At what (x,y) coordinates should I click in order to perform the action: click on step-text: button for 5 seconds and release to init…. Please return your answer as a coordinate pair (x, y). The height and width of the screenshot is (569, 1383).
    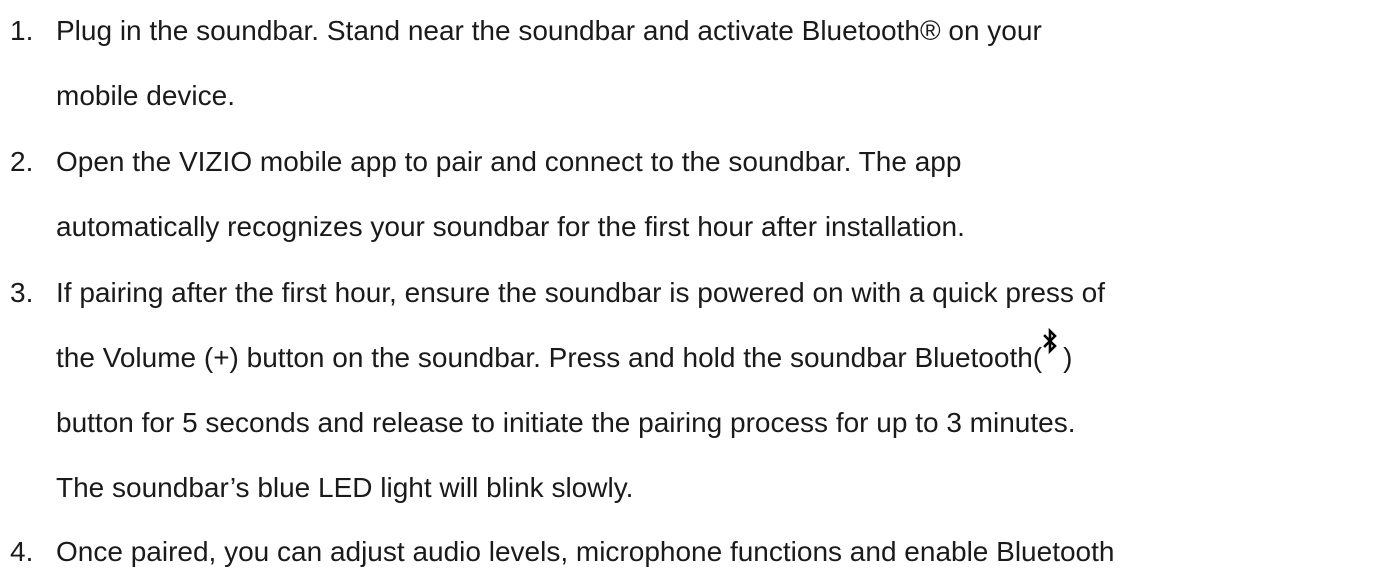
    Looking at the image, I should click on (566, 422).